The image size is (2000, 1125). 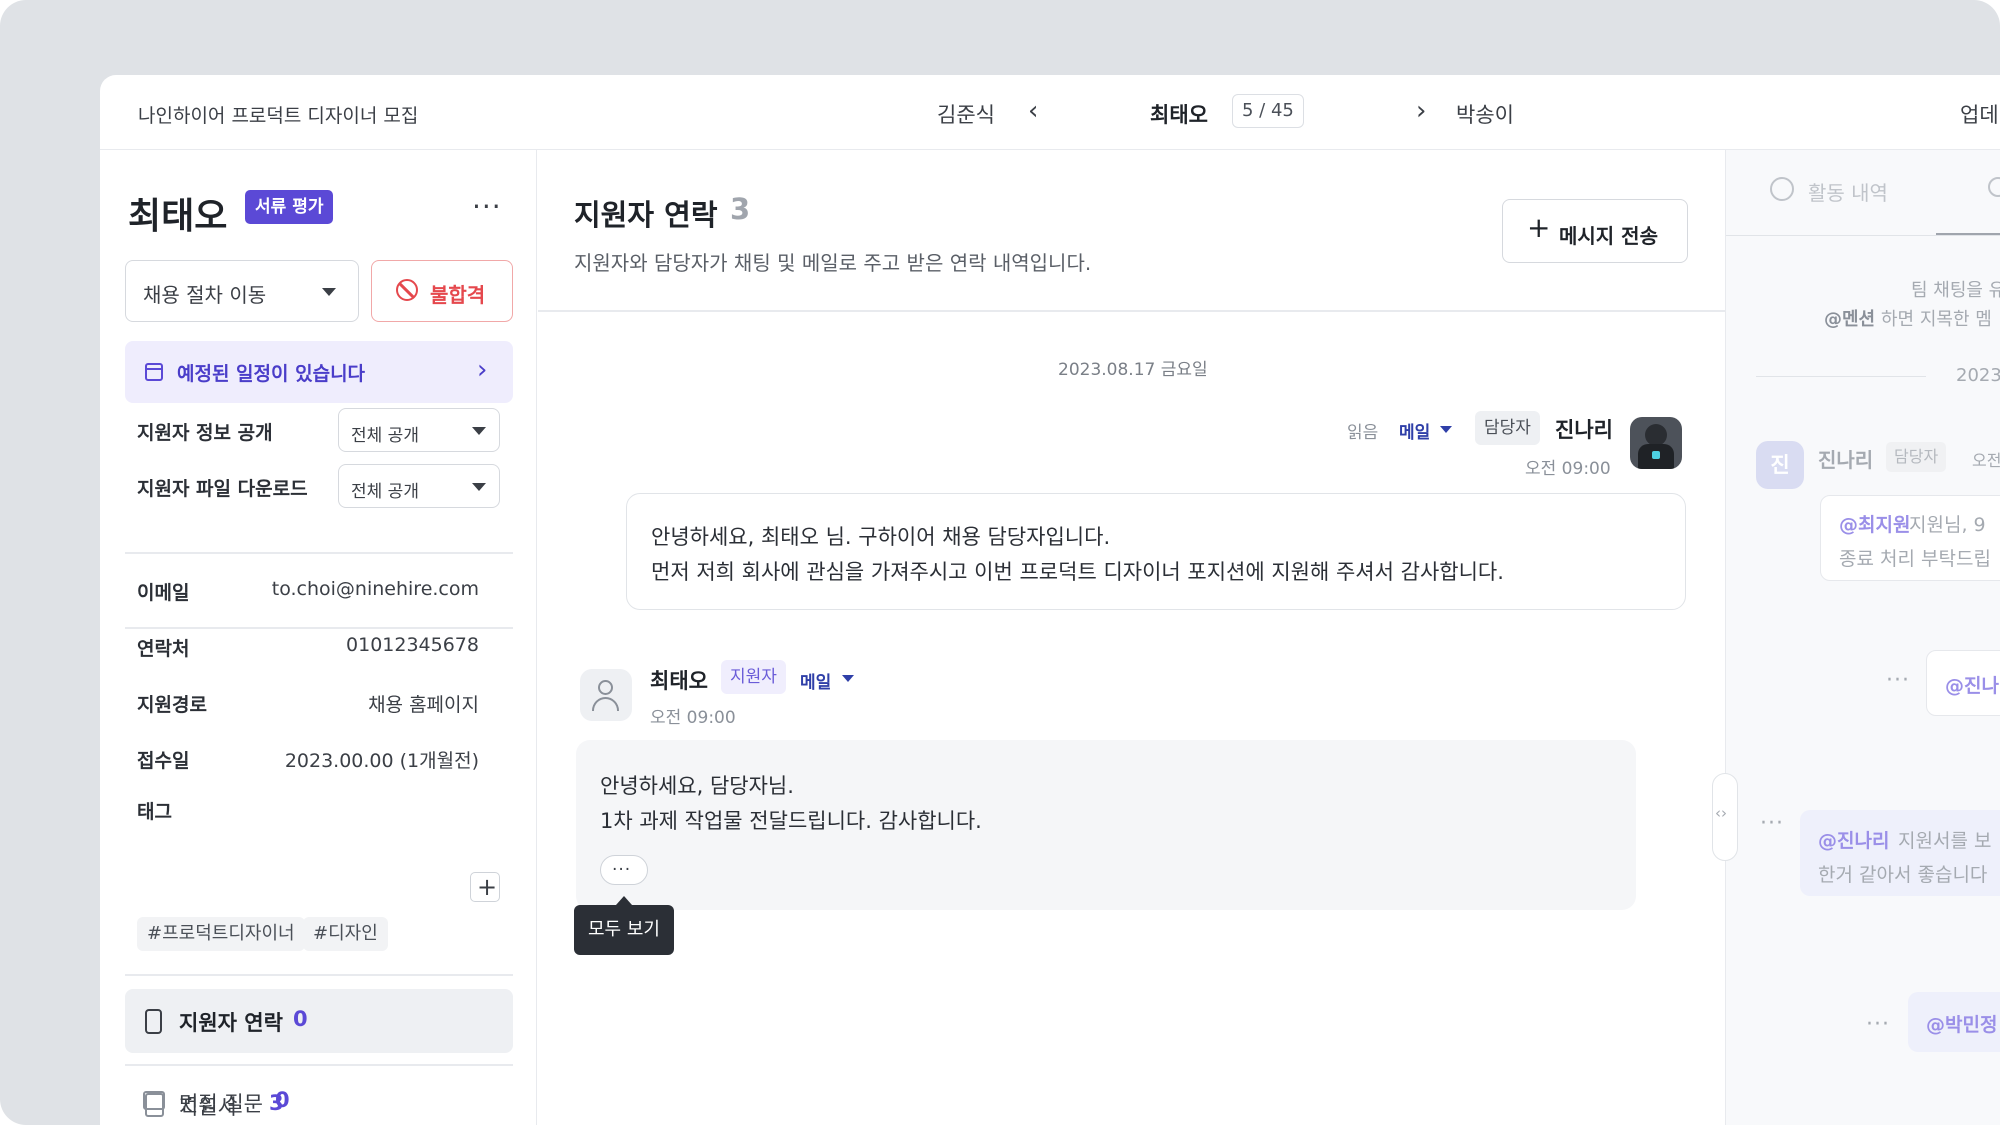 I want to click on chevron-left-icon: ‹, so click(x=1033, y=111).